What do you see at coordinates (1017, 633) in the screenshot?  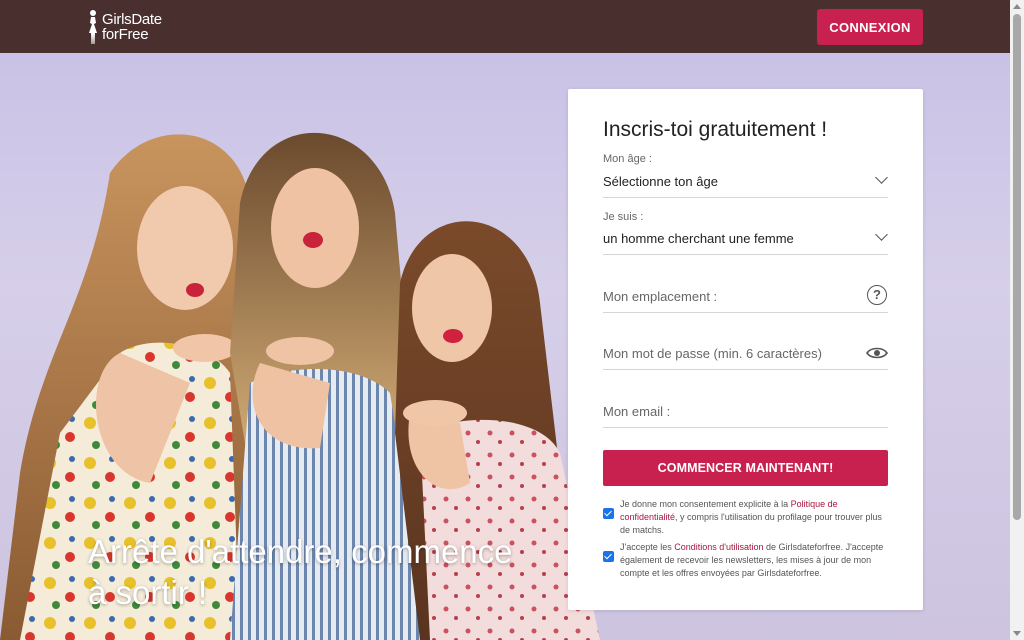 I see `scroll-down-arrow-icon` at bounding box center [1017, 633].